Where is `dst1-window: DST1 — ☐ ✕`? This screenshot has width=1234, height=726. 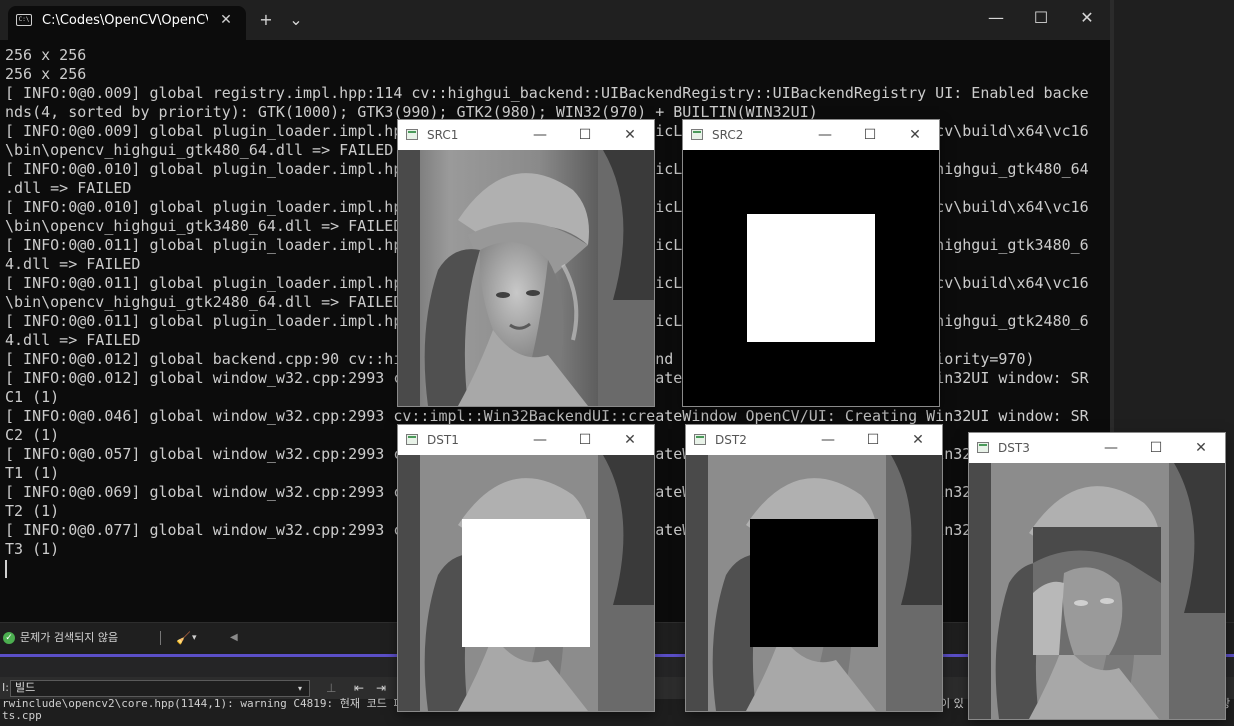 dst1-window: DST1 — ☐ ✕ is located at coordinates (526, 568).